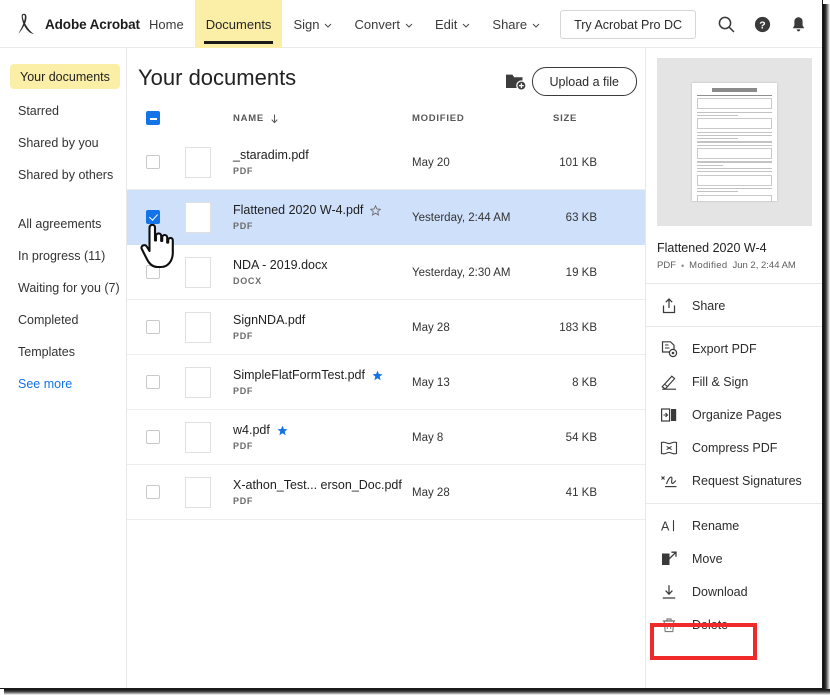  I want to click on action-label: Fill & Sign, so click(720, 381).